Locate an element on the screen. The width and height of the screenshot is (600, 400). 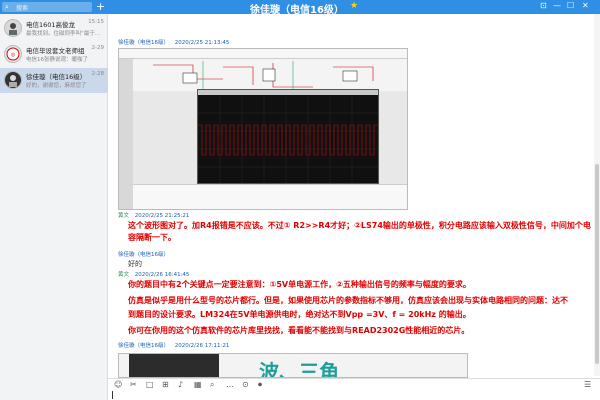
search-placeholder: 搜索 is located at coordinates (22, 8).